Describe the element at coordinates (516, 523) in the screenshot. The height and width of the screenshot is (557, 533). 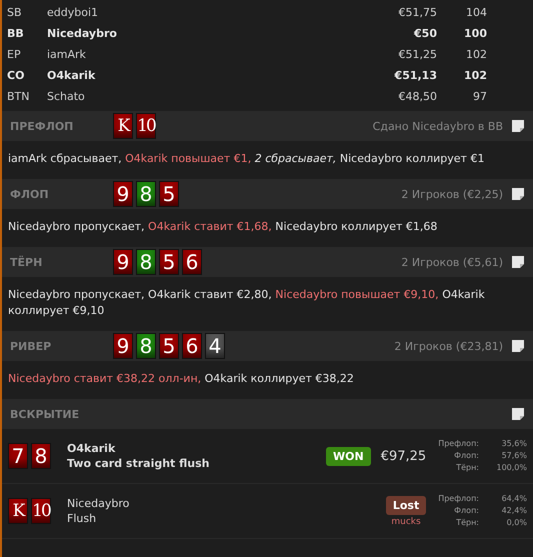
I see `equity-value: 0,0%` at that location.